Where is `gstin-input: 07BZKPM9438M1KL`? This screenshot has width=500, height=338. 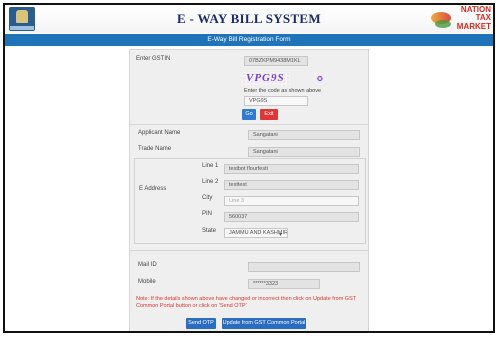 gstin-input: 07BZKPM9438M1KL is located at coordinates (276, 61).